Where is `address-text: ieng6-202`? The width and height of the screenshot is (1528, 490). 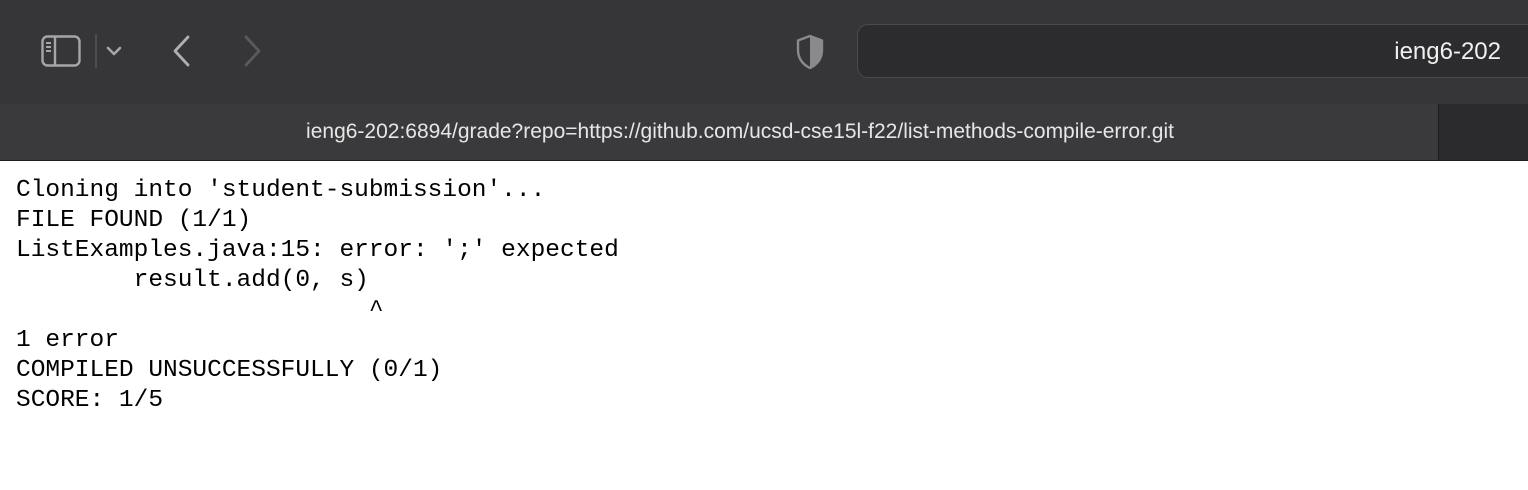
address-text: ieng6-202 is located at coordinates (1447, 51).